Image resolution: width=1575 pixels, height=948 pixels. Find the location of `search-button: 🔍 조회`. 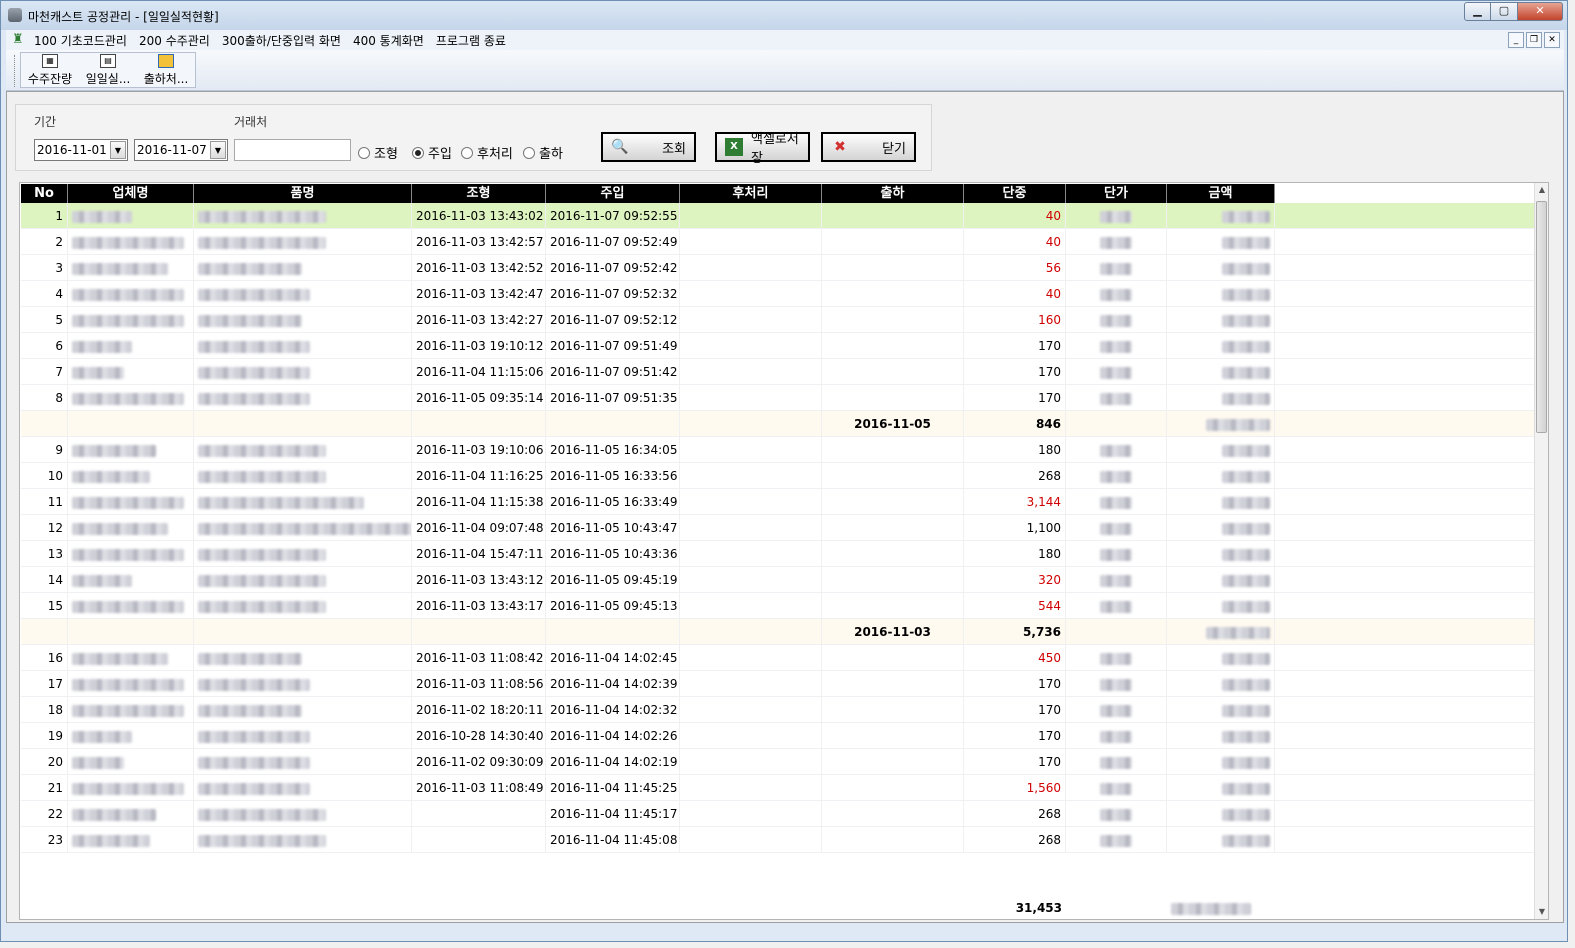

search-button: 🔍 조회 is located at coordinates (648, 147).